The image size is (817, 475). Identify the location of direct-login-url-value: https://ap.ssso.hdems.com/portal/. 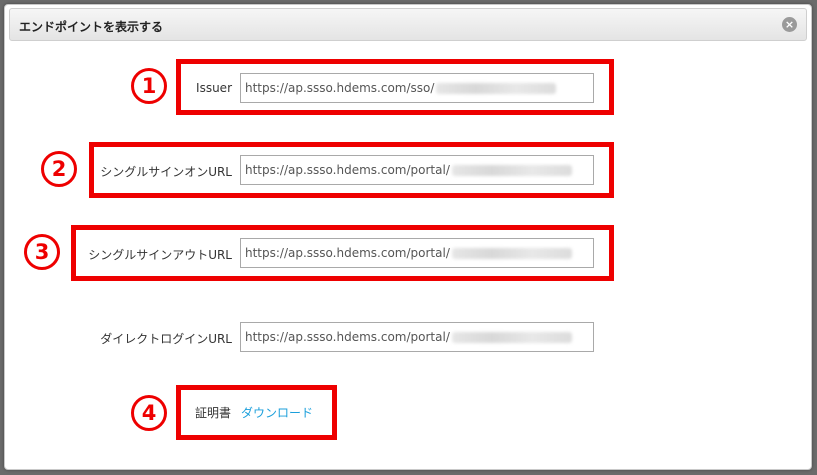
(347, 337).